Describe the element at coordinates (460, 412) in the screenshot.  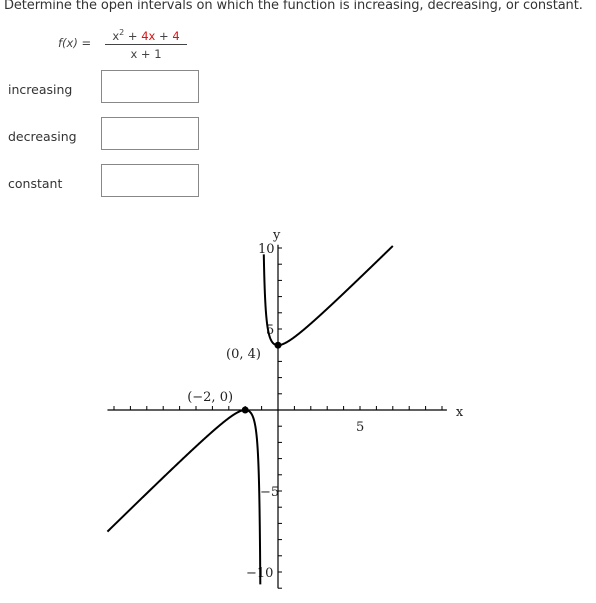
I see `x-axis-label: x` at that location.